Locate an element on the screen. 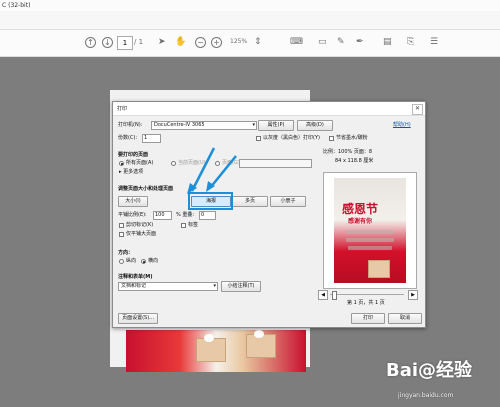 This screenshot has height=407, width=500. watermark-url: jingyan.baidu.com is located at coordinates (426, 395).